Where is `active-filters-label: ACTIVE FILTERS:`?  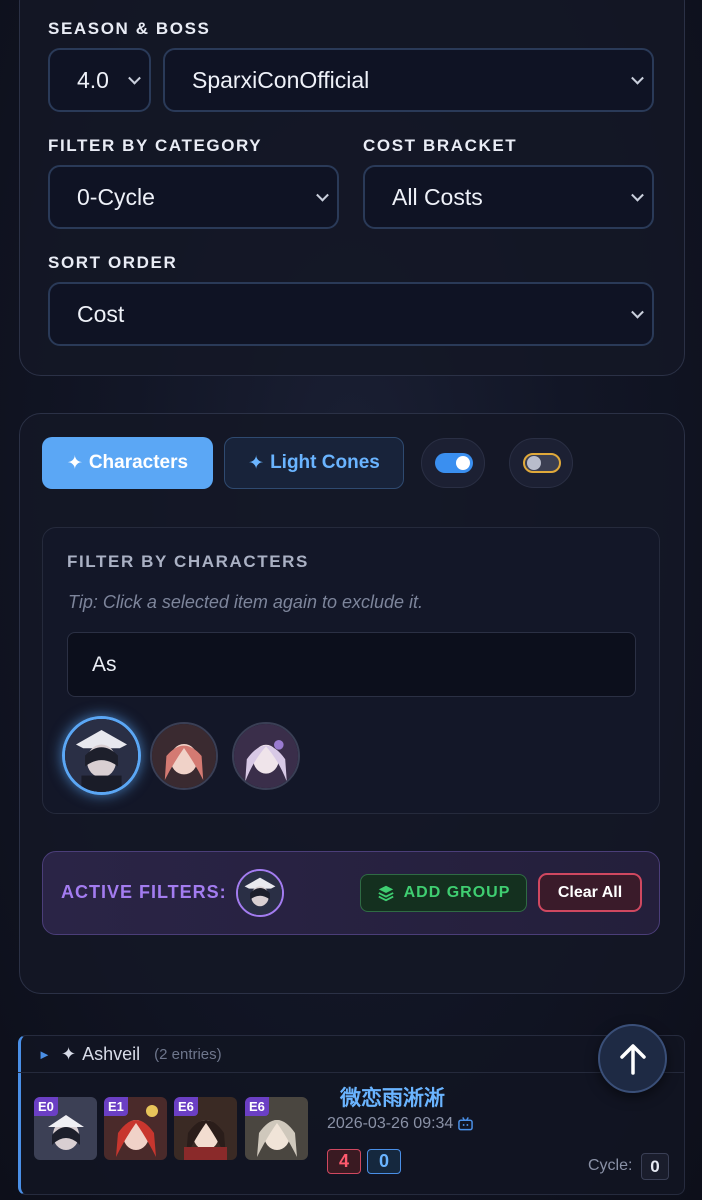 active-filters-label: ACTIVE FILTERS: is located at coordinates (144, 892).